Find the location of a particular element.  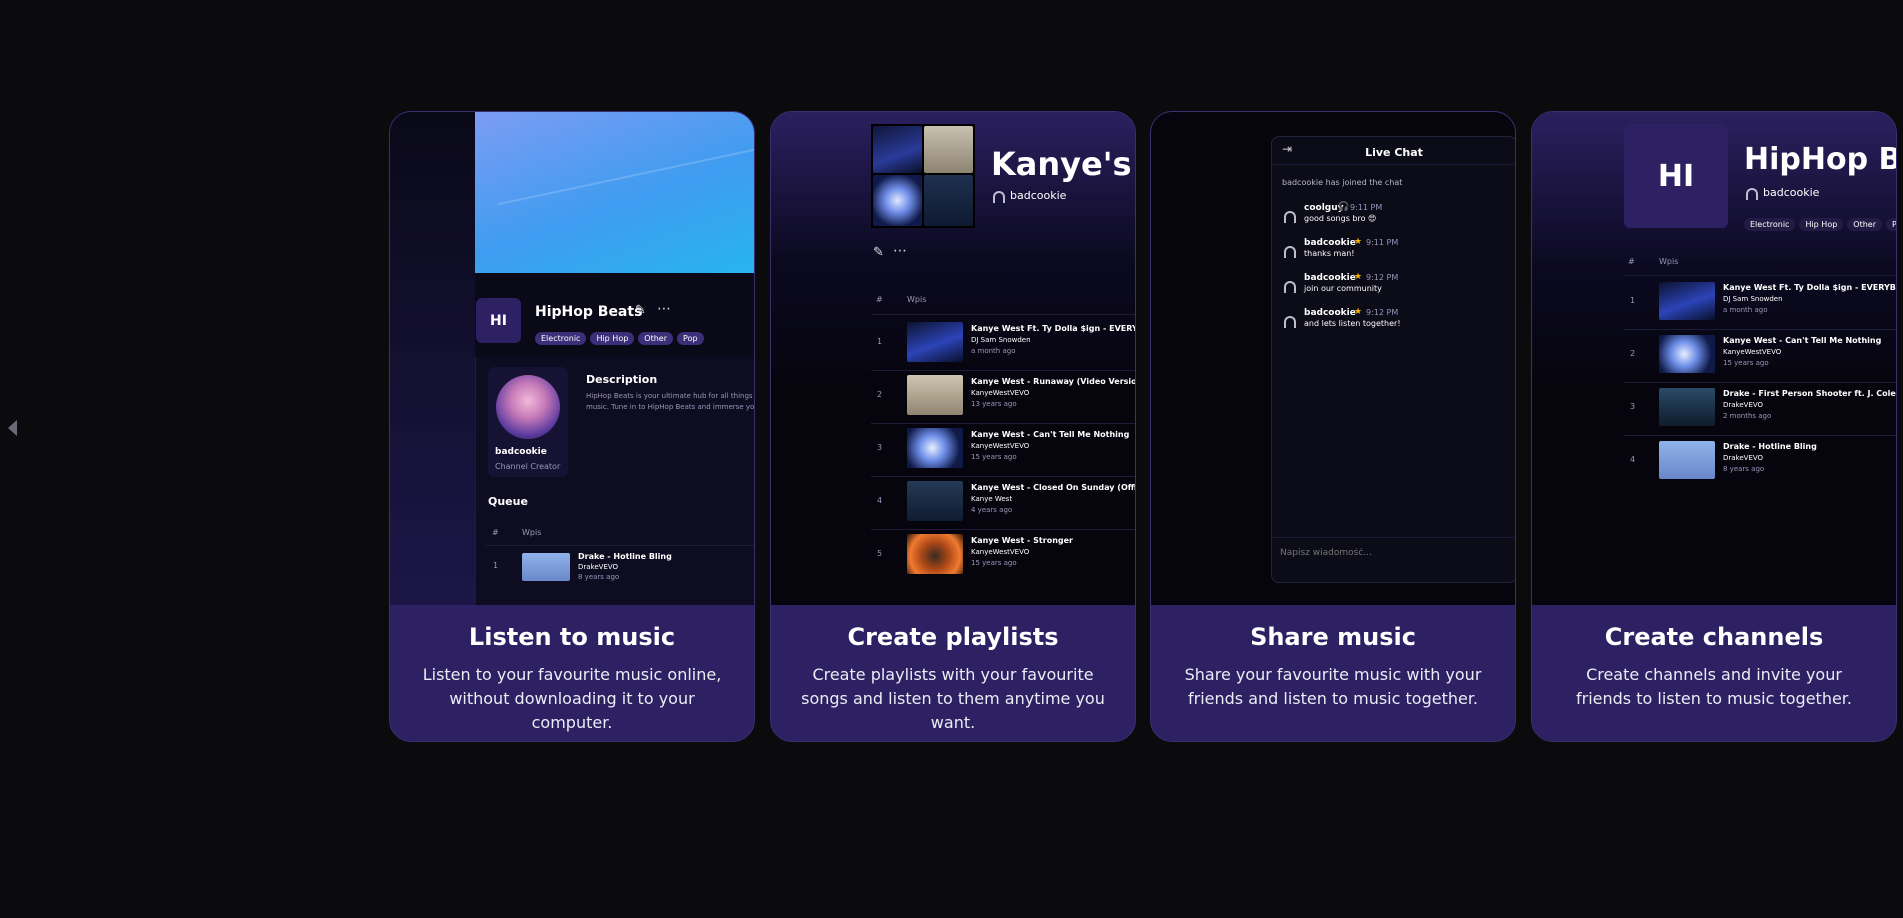

playlist-owner: badcookie is located at coordinates (1038, 195).